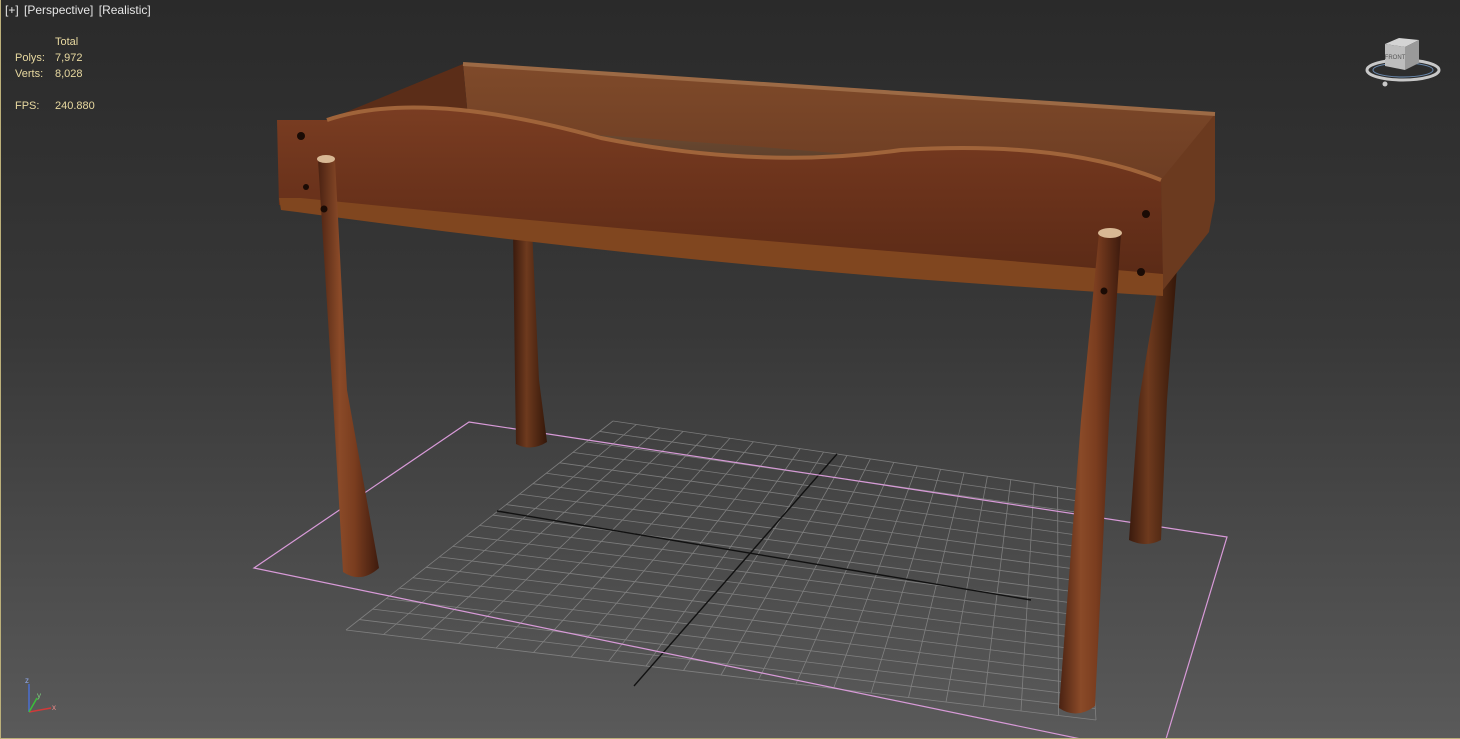  Describe the element at coordinates (348, 369) in the screenshot. I see `leg-front-left` at that location.